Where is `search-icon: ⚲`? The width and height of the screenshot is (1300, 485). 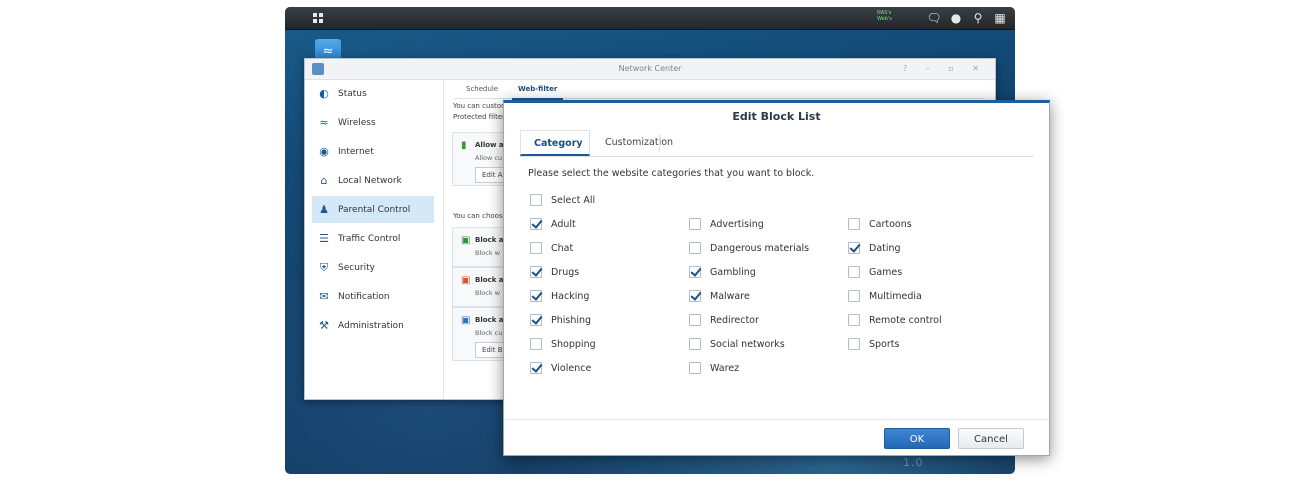 search-icon: ⚲ is located at coordinates (978, 18).